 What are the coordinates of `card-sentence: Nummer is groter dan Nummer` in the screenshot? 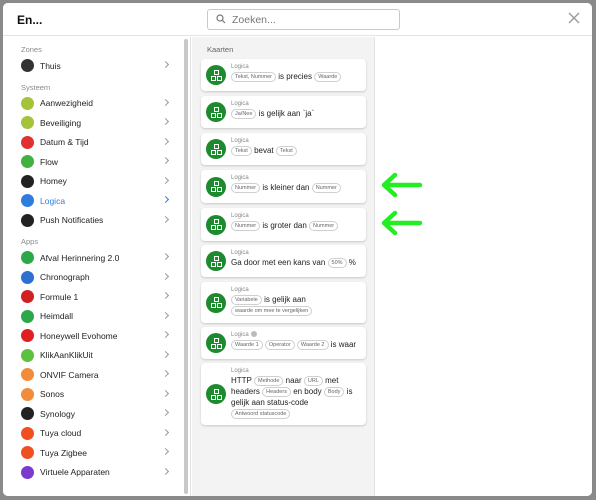 It's located at (296, 225).